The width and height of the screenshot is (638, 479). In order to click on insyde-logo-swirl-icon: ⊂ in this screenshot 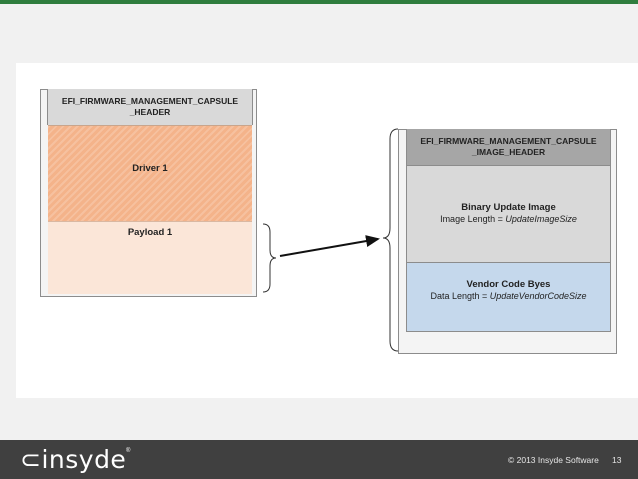, I will do `click(31, 459)`.